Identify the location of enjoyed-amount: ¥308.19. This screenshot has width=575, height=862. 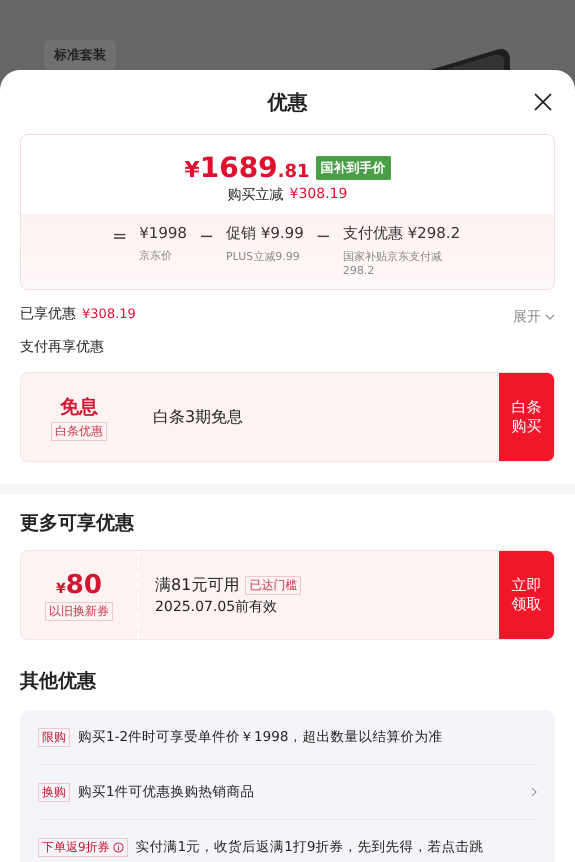
(109, 314).